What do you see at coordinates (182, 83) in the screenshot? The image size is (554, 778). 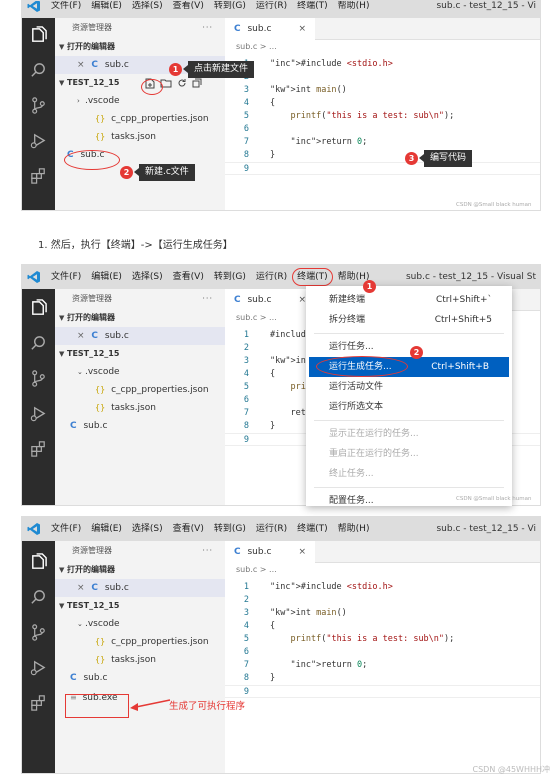 I see `refresh-icon` at bounding box center [182, 83].